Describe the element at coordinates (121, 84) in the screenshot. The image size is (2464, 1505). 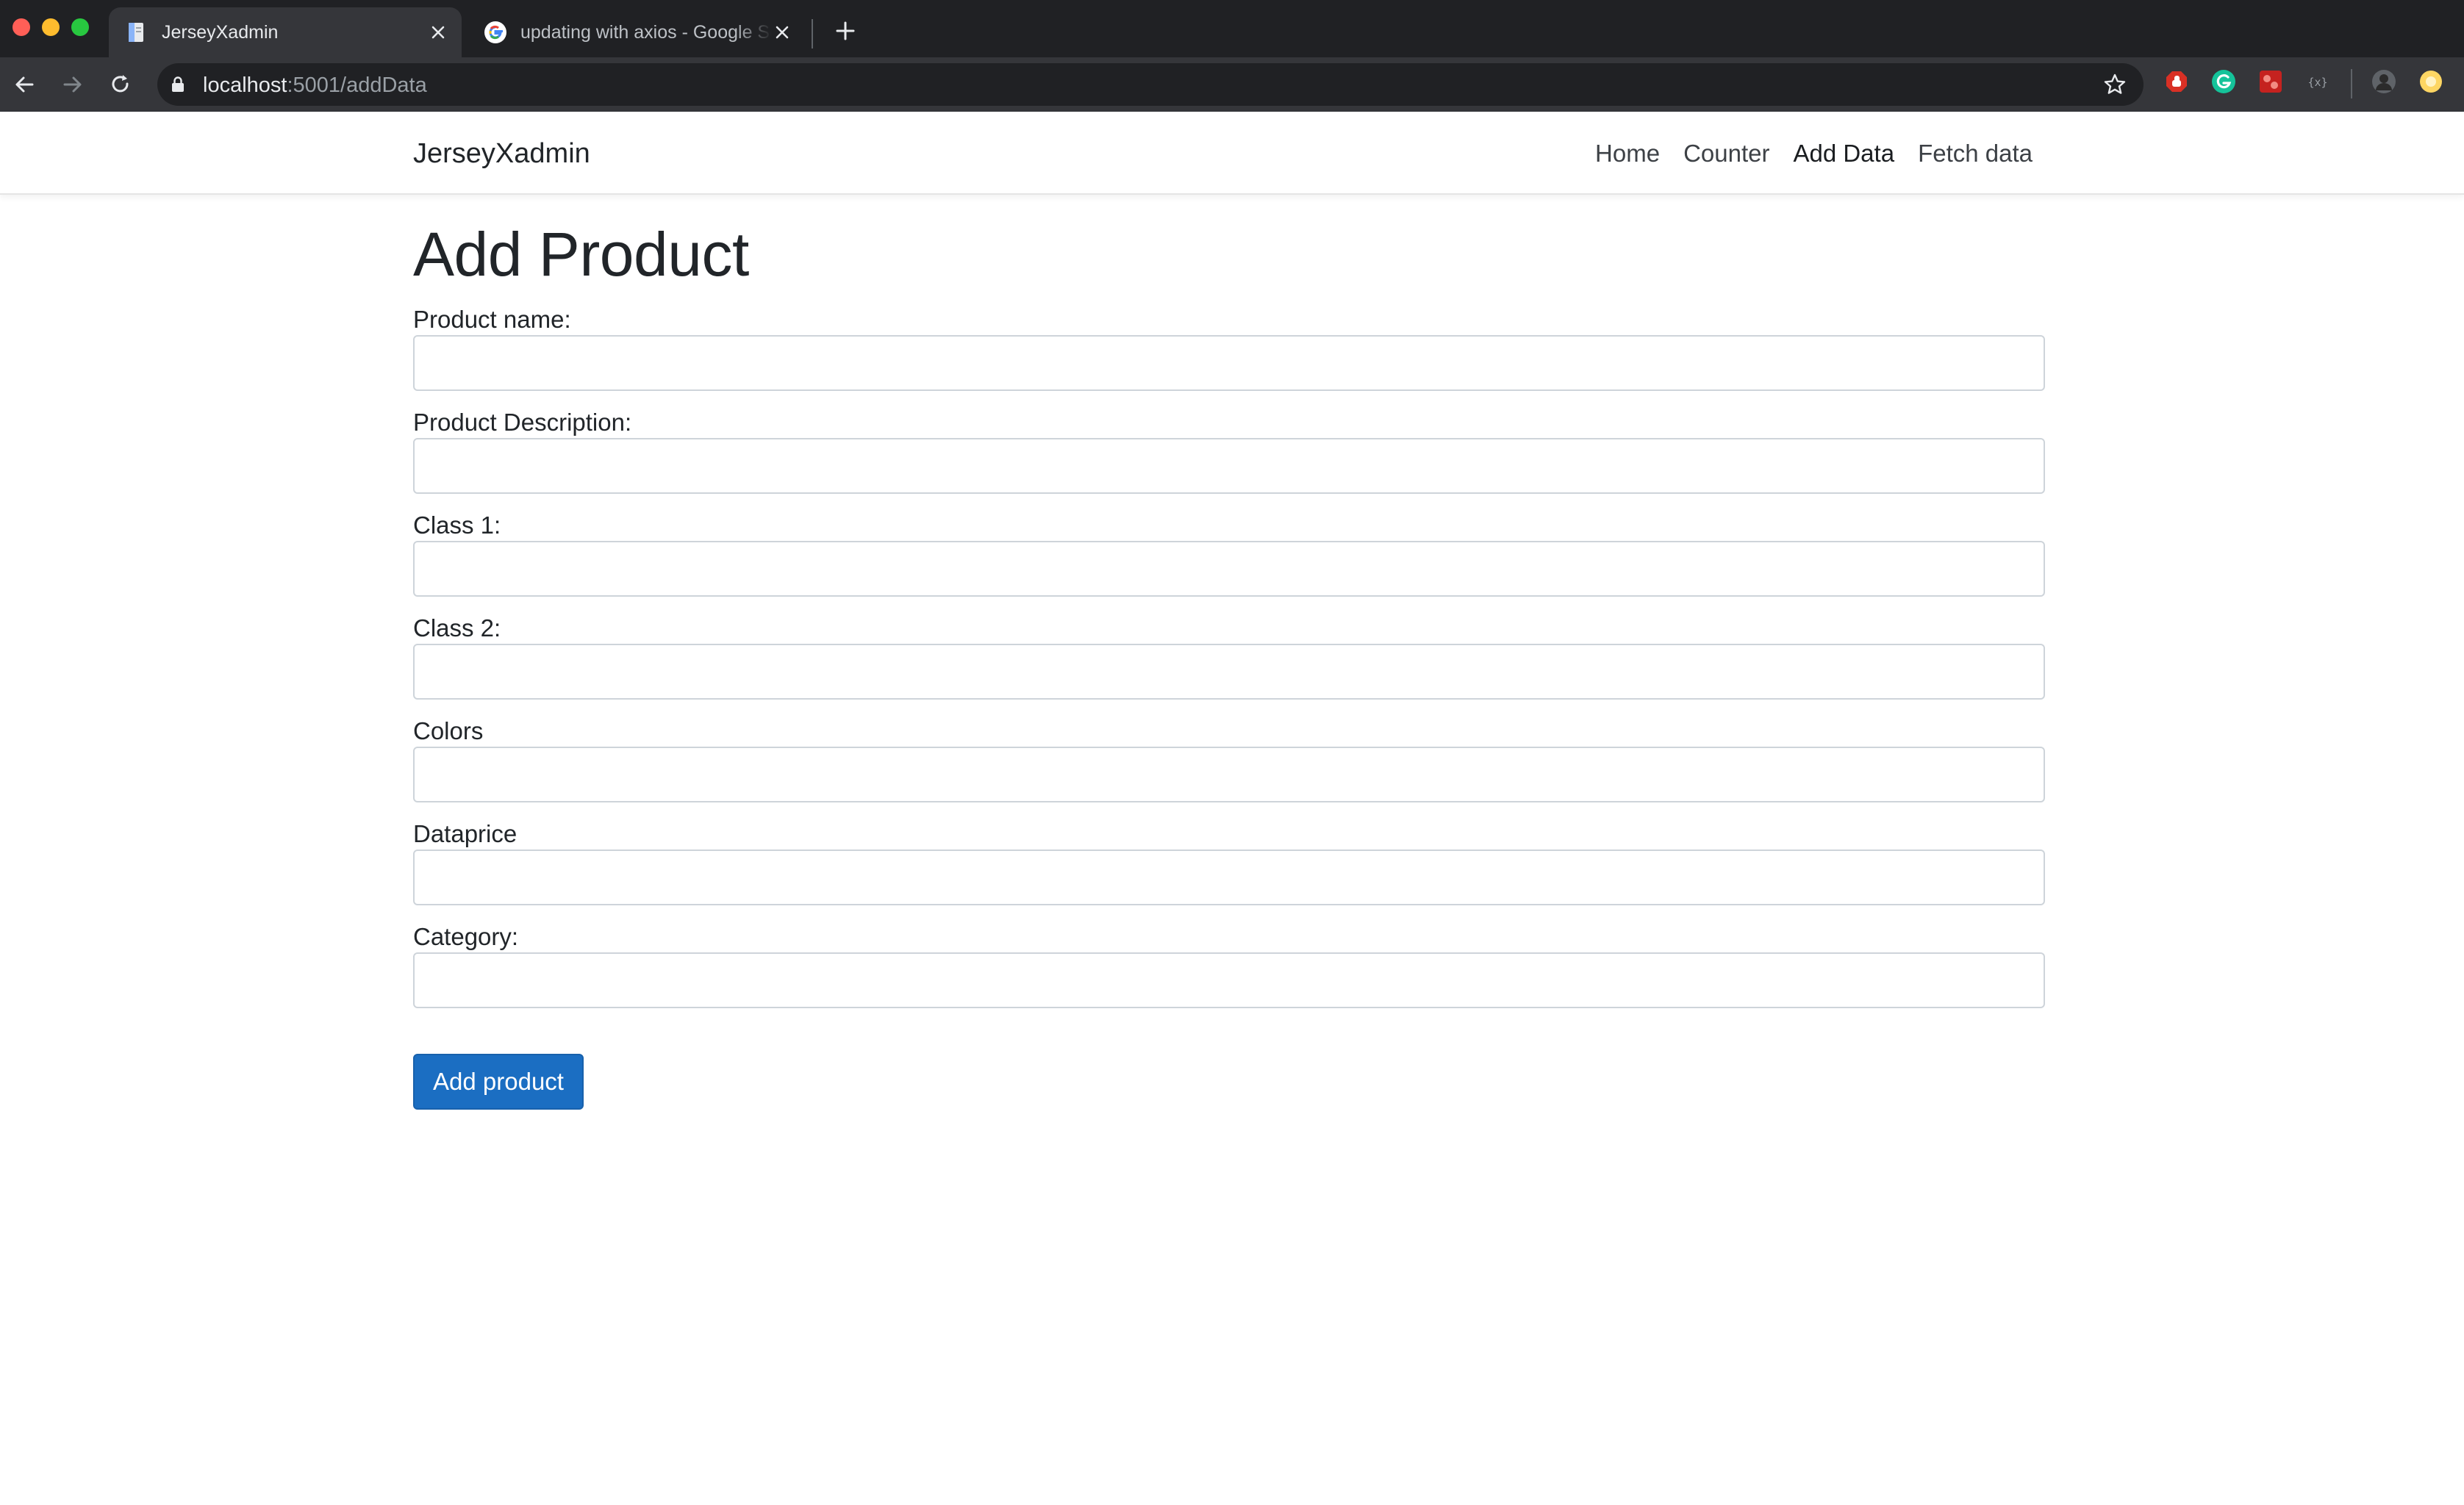
I see `reload-icon` at that location.